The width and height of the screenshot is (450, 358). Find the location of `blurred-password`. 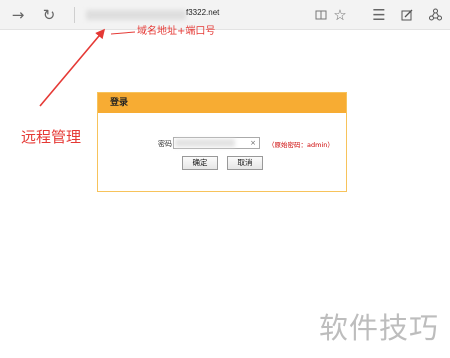

blurred-password is located at coordinates (205, 143).